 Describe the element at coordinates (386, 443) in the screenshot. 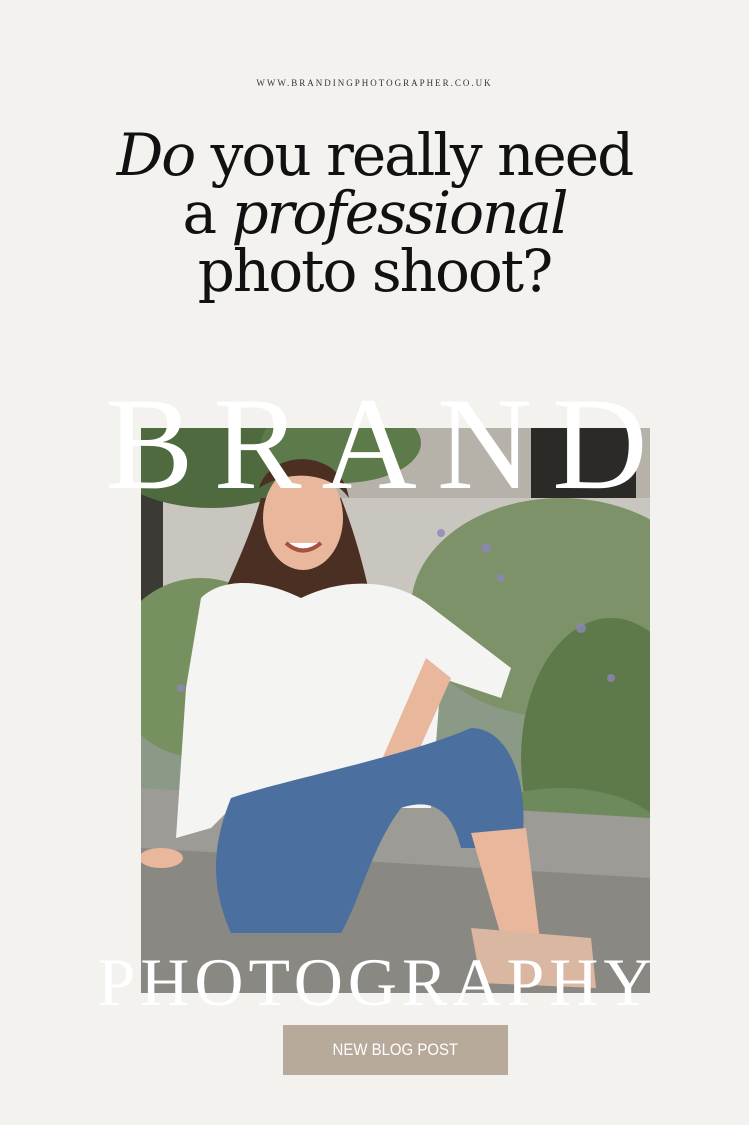

I see `brand-overlay-word: BRAND` at that location.